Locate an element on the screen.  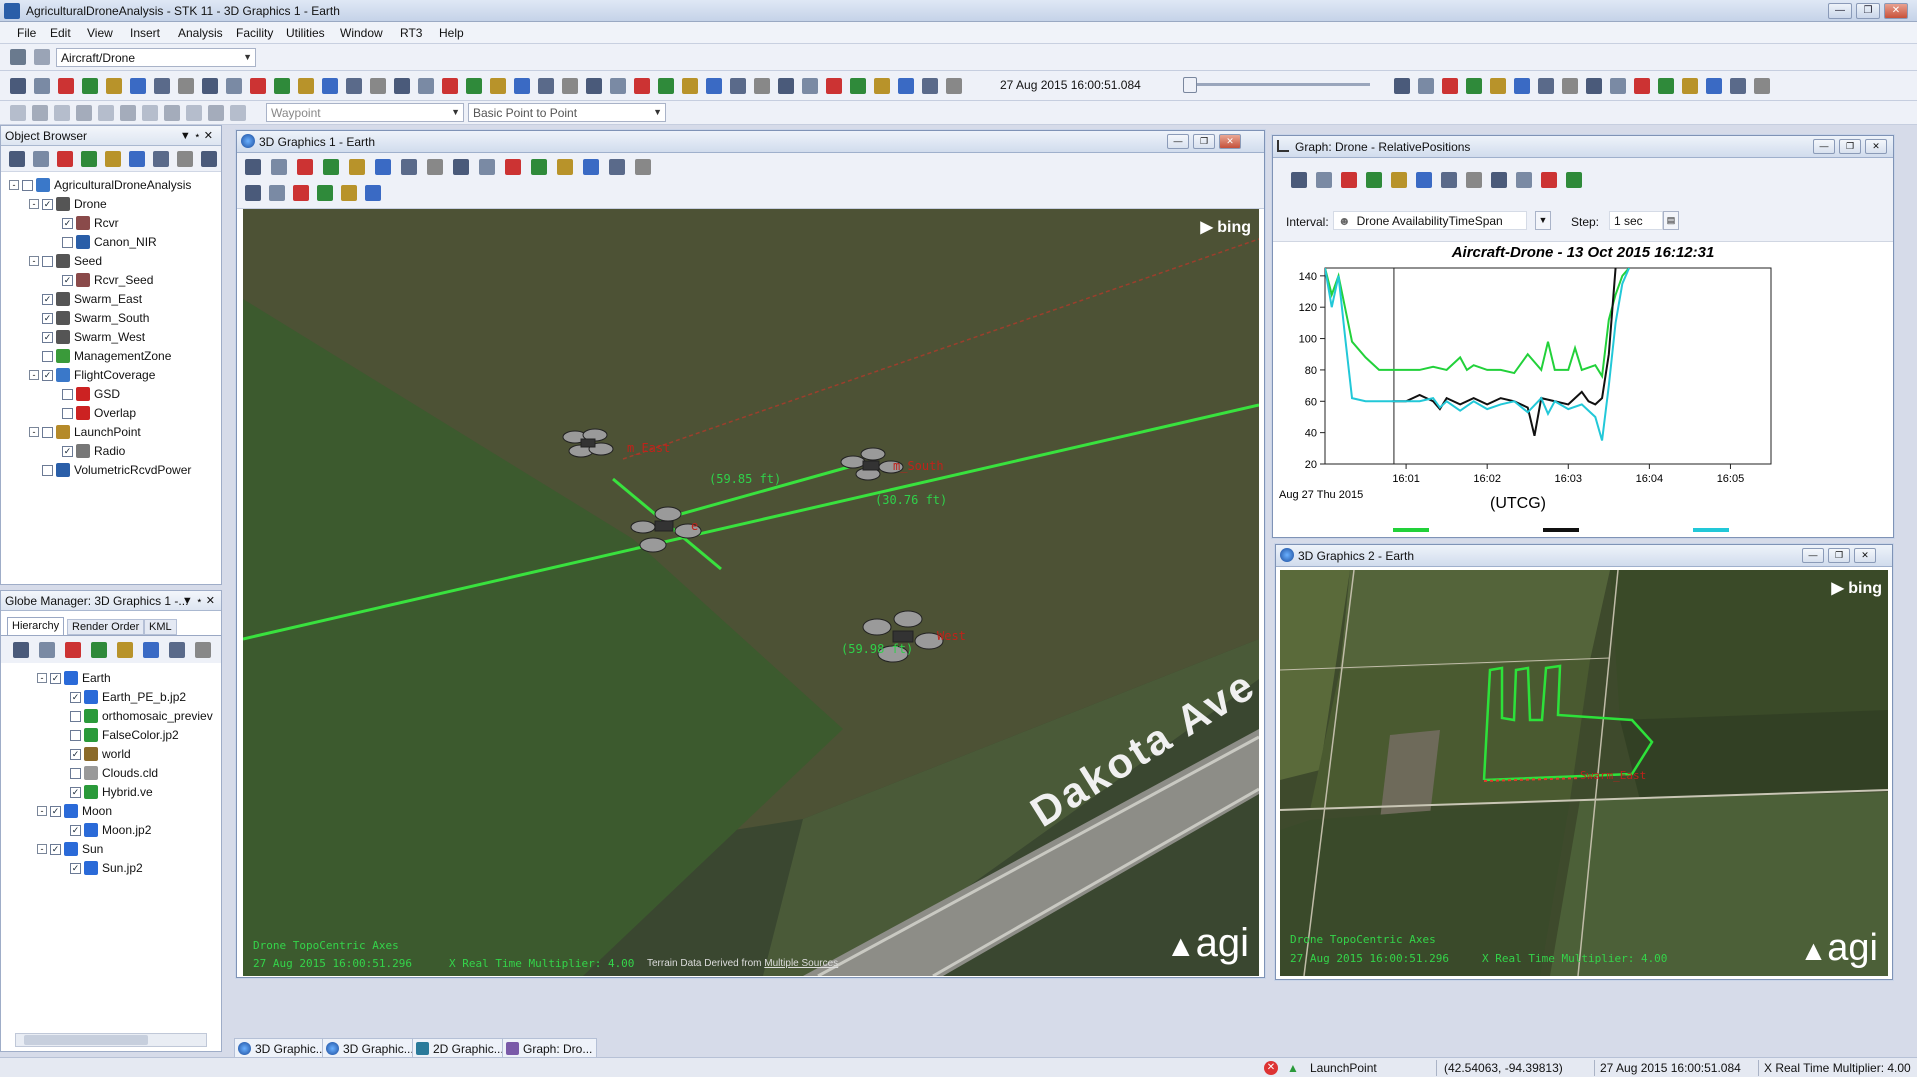
tree-item: ✓ Radio is located at coordinates (87, 451).